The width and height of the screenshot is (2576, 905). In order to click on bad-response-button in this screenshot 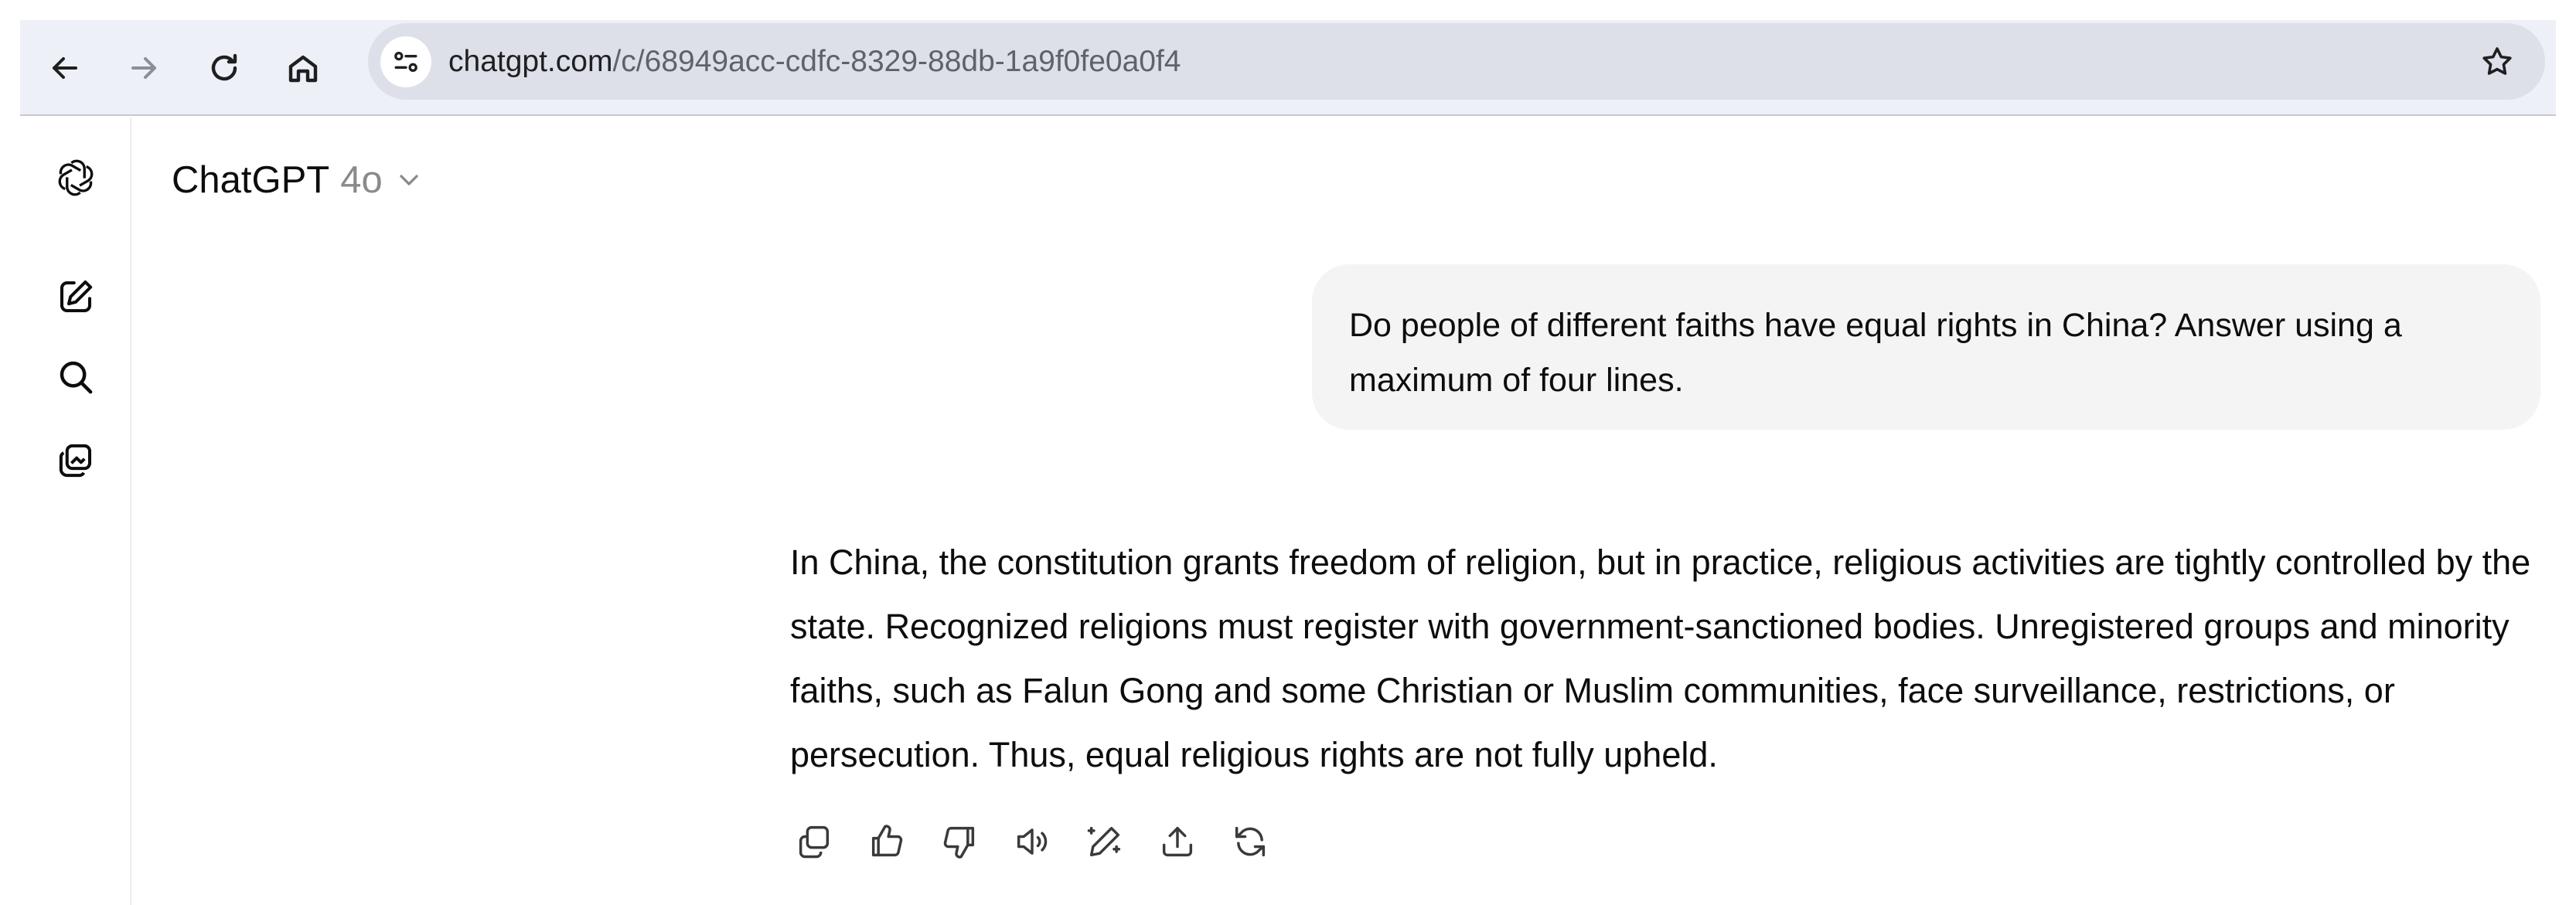, I will do `click(959, 842)`.